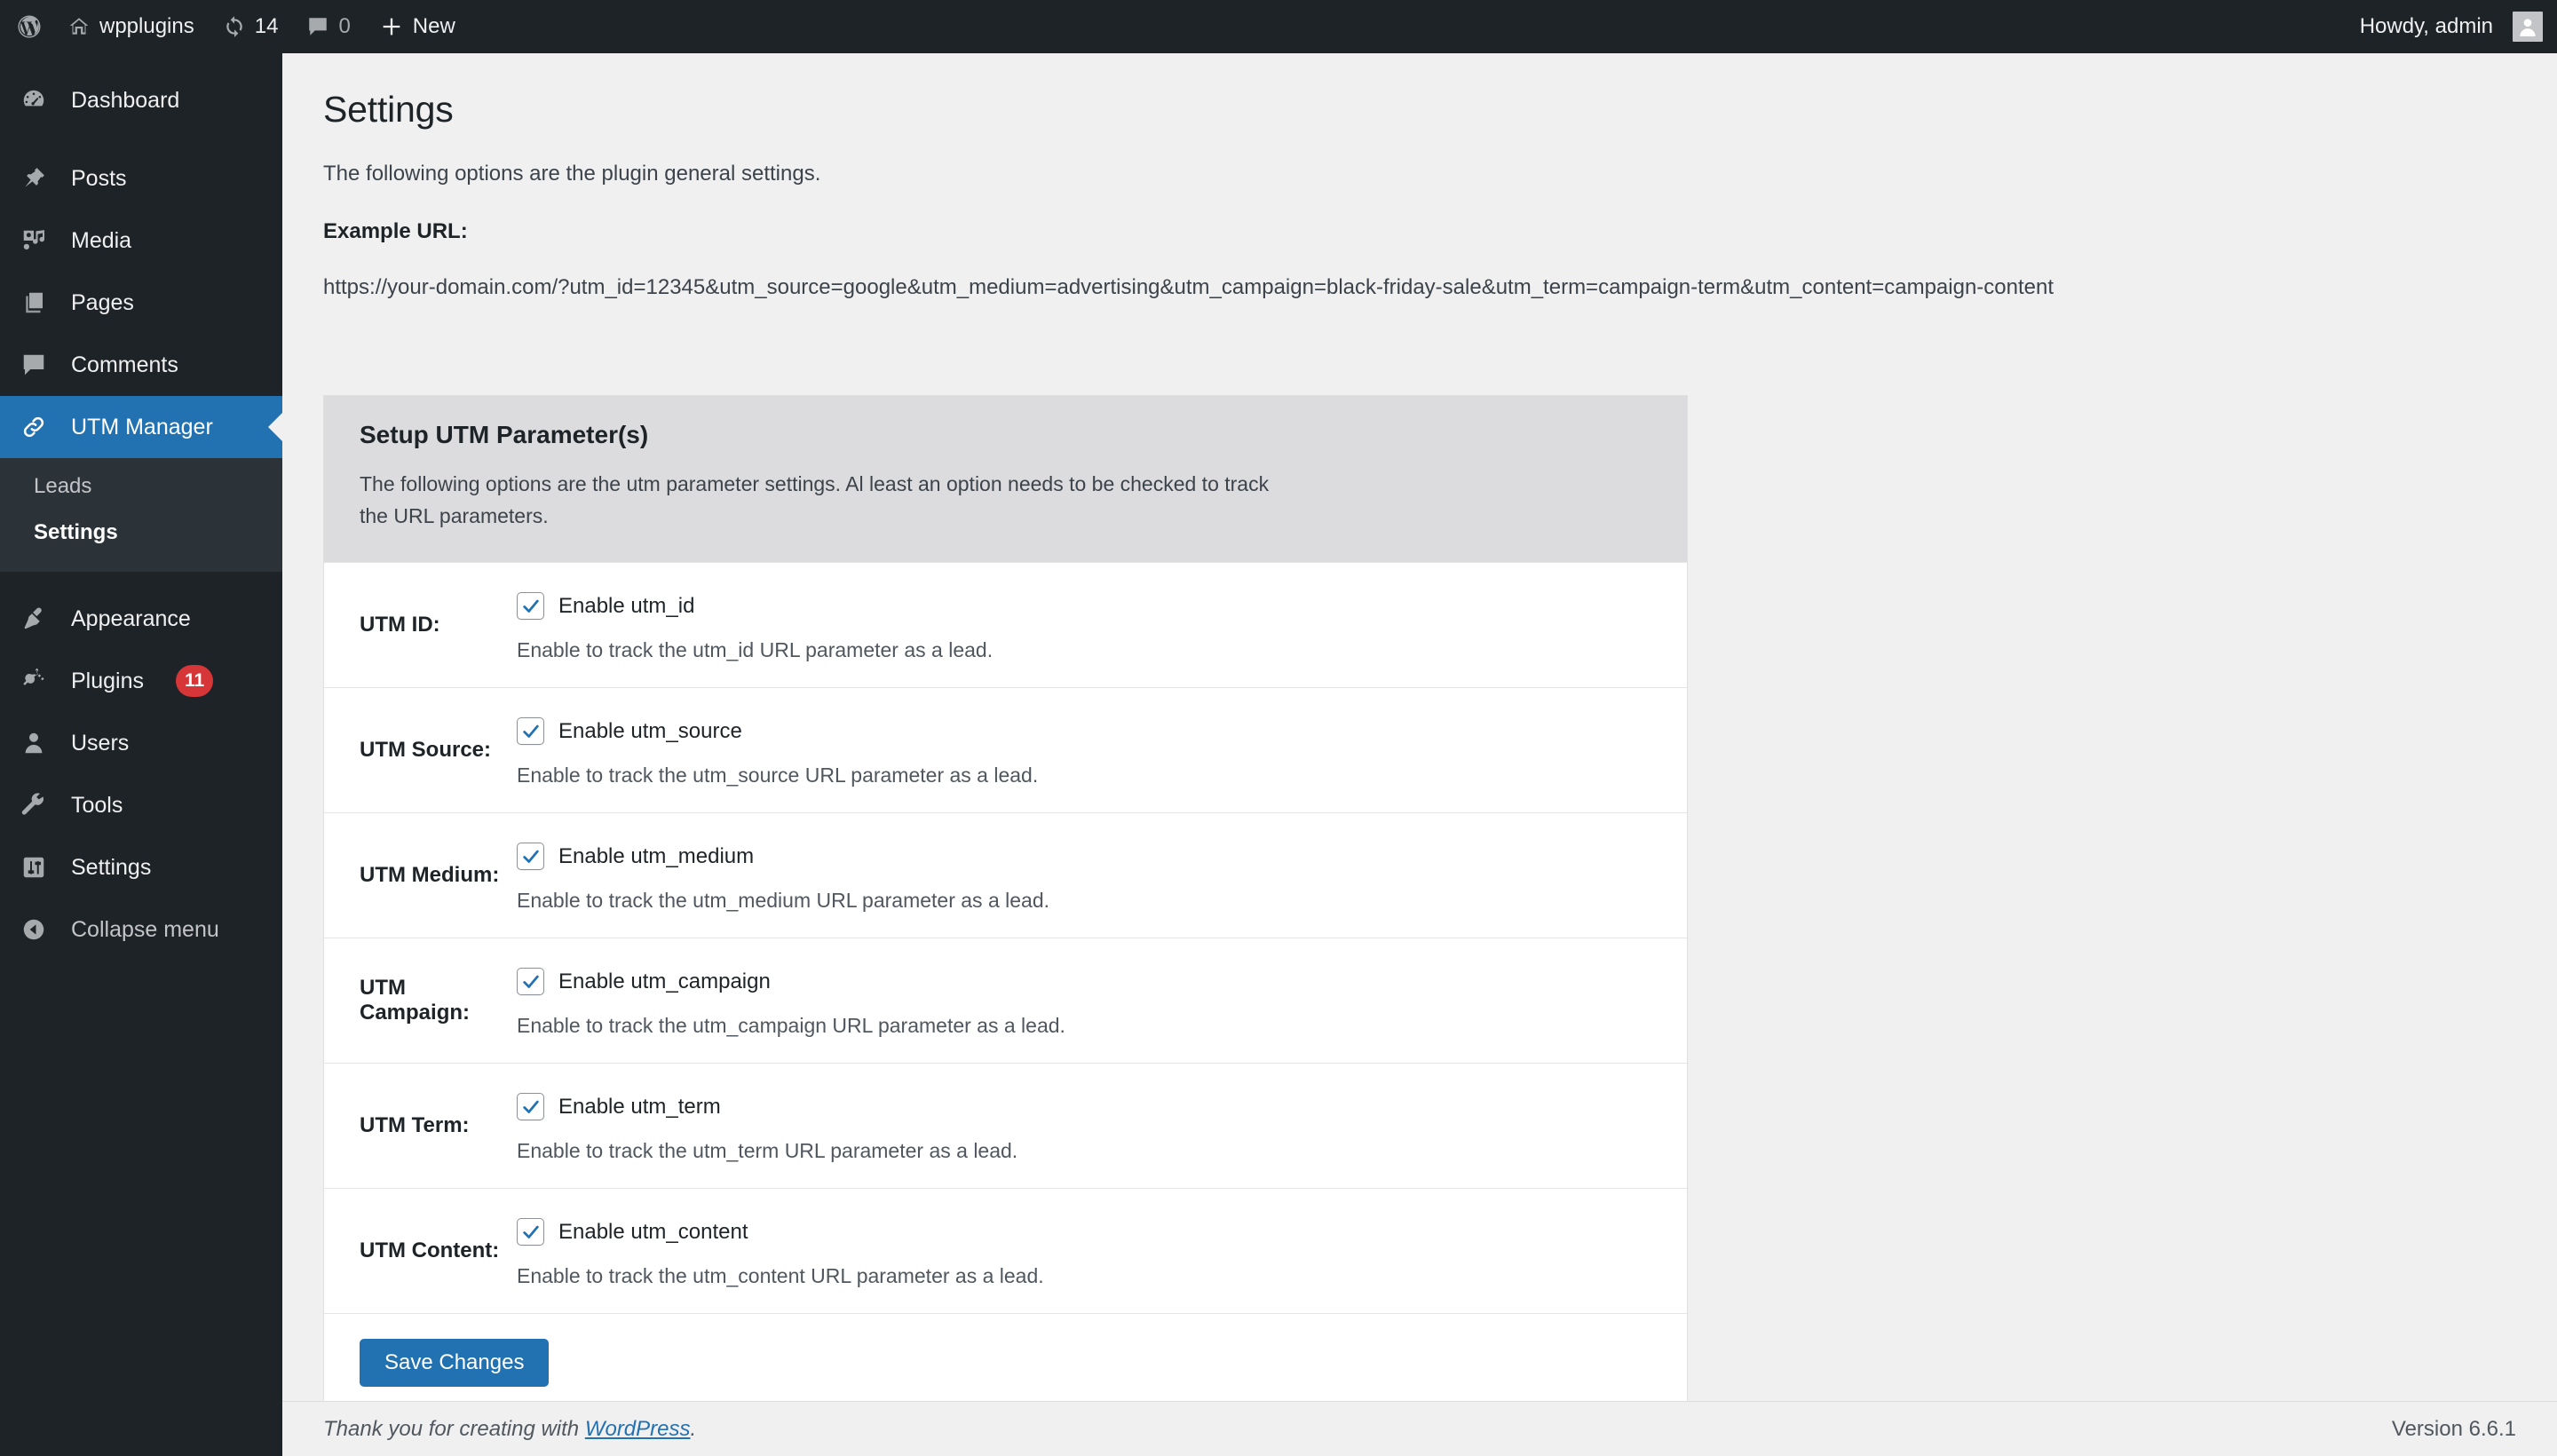 The height and width of the screenshot is (1456, 2557). I want to click on example-url-label: Example URL:, so click(395, 231).